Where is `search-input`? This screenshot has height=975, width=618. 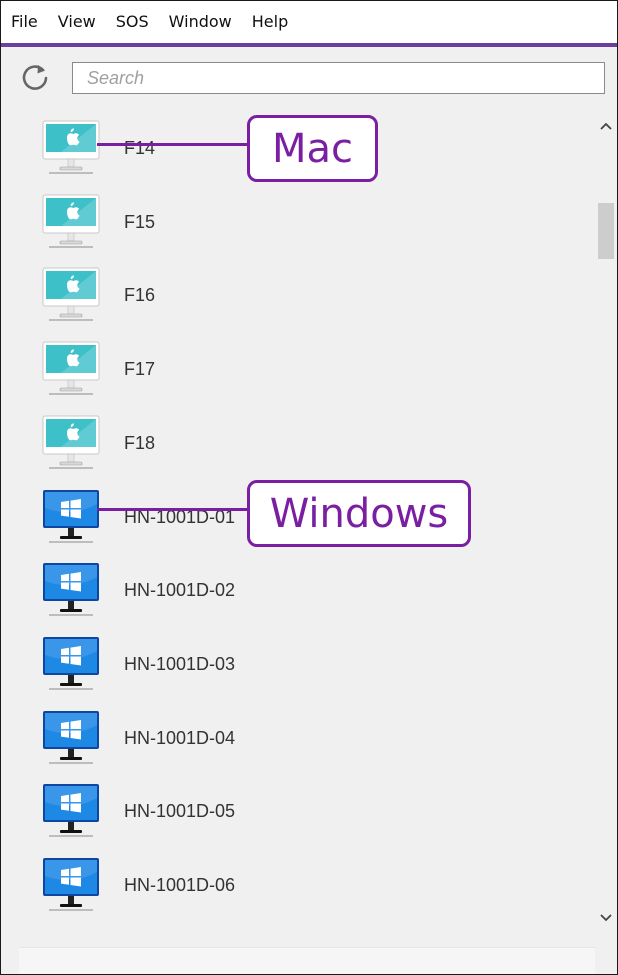
search-input is located at coordinates (338, 78).